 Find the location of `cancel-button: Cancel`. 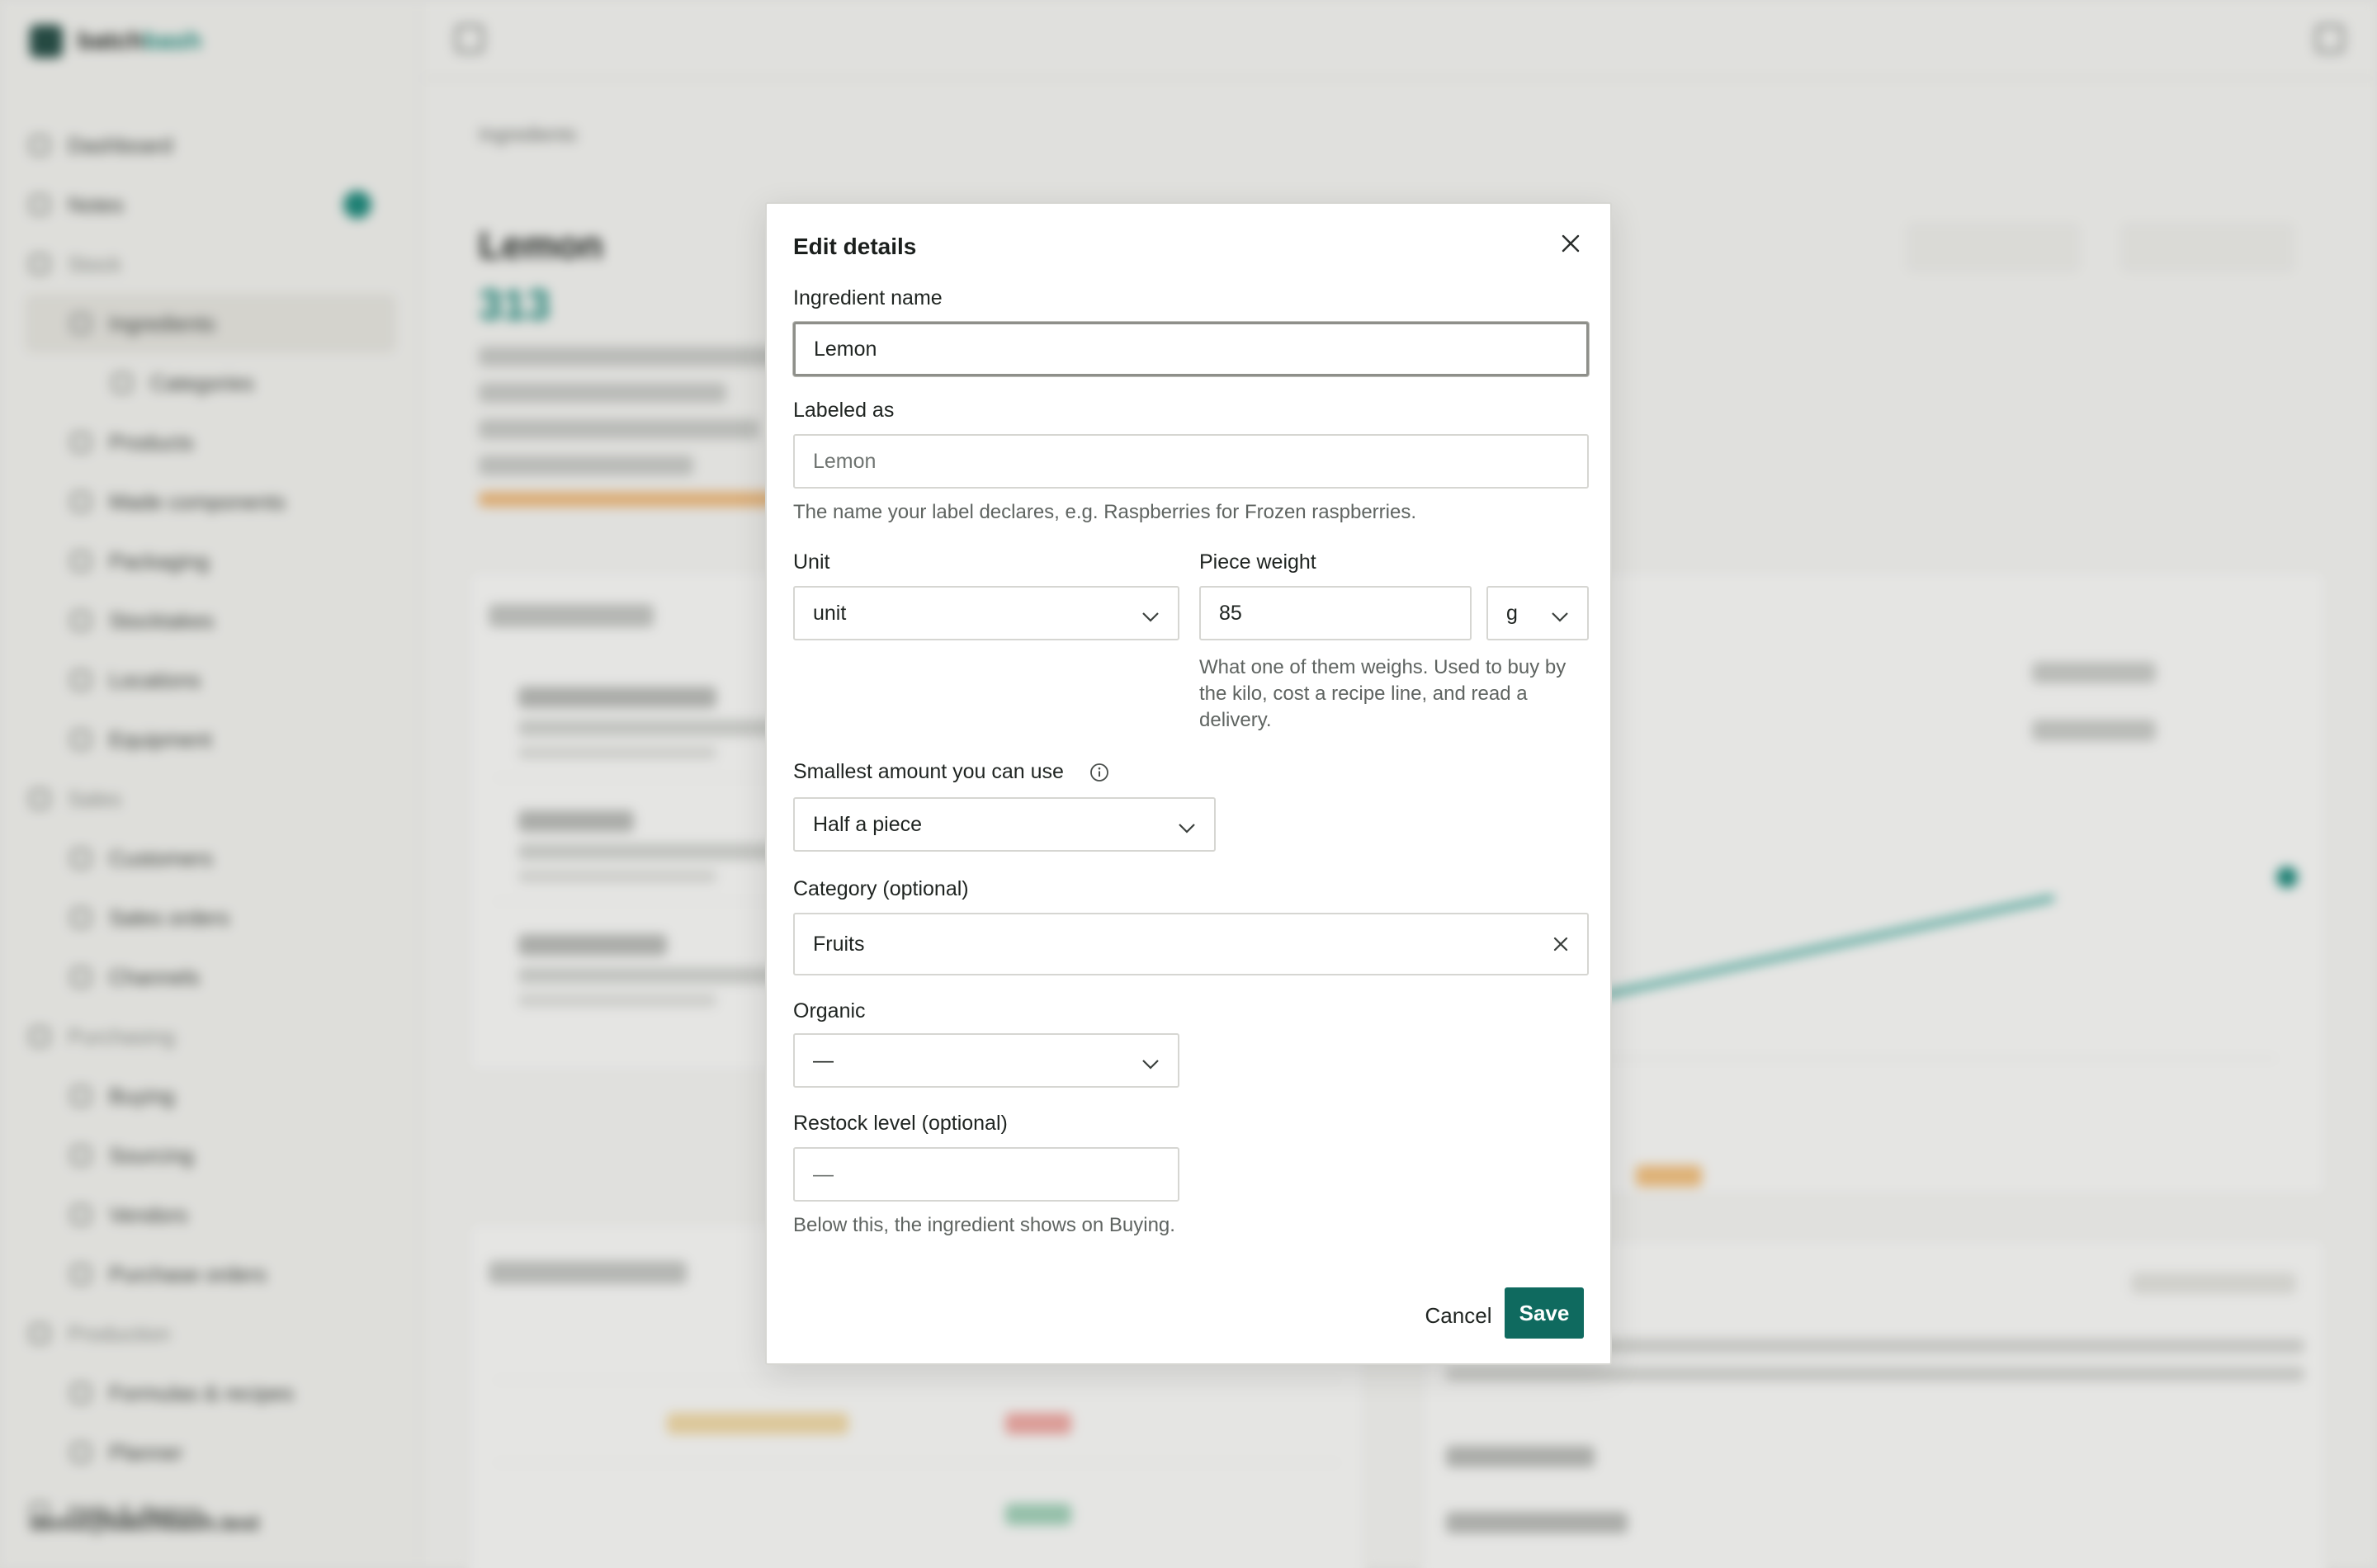

cancel-button: Cancel is located at coordinates (1458, 1315).